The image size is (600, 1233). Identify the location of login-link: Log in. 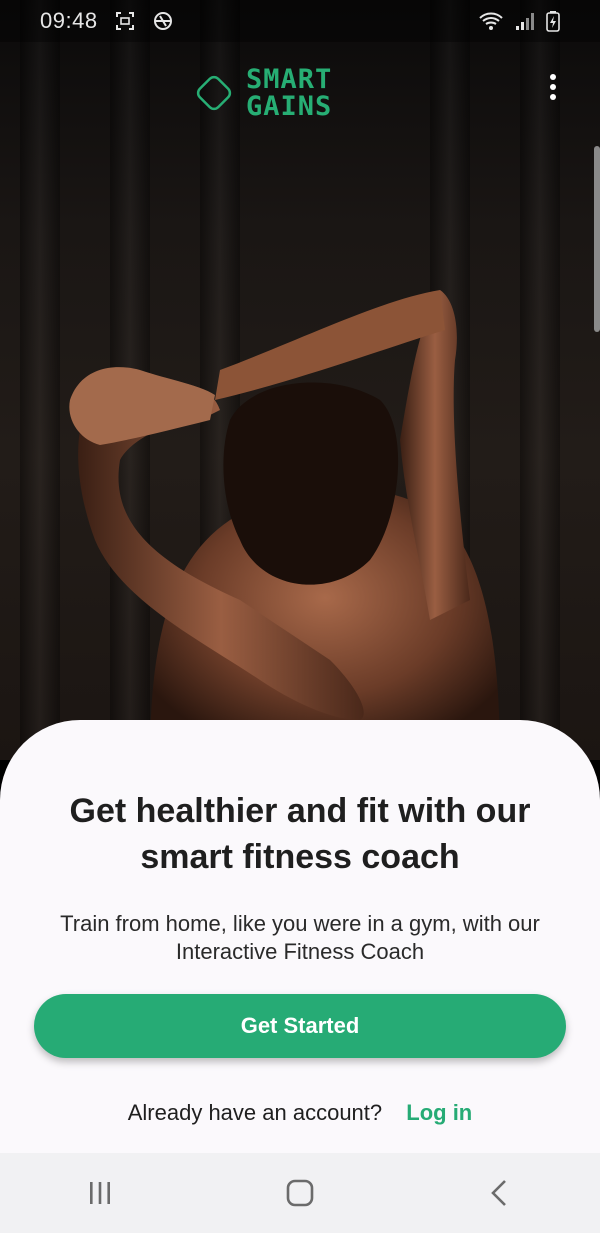
(439, 1112).